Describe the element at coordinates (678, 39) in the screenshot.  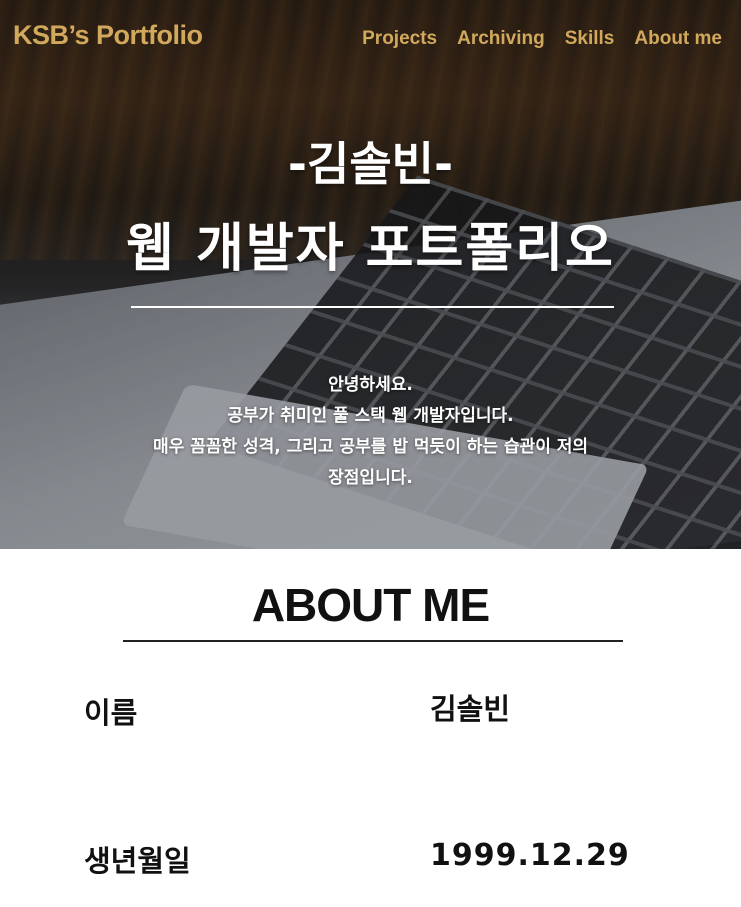
I see `nav-about-me: About me` at that location.